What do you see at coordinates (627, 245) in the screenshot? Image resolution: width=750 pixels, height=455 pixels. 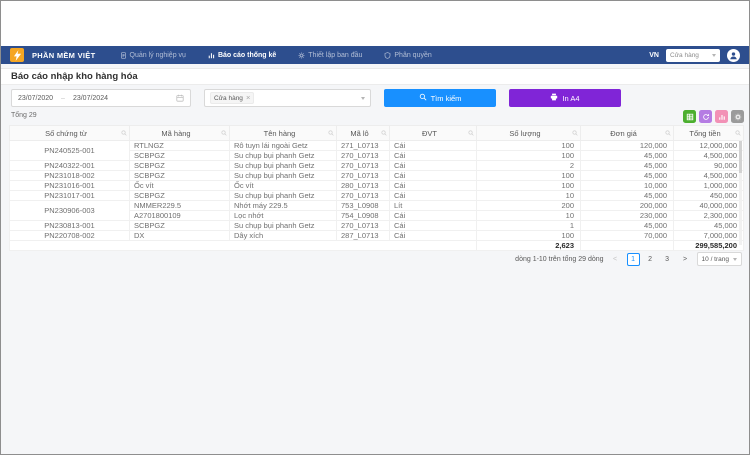 I see `summary-empty` at bounding box center [627, 245].